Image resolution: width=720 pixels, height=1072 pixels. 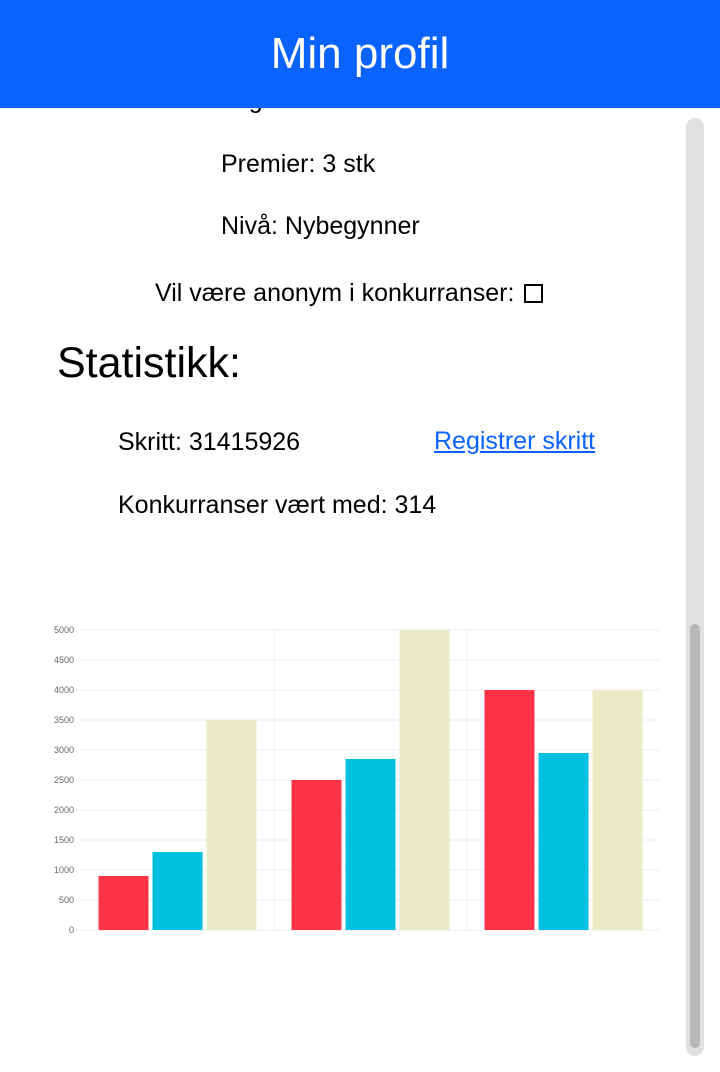 I want to click on y-tick-label: 3000, so click(x=64, y=750).